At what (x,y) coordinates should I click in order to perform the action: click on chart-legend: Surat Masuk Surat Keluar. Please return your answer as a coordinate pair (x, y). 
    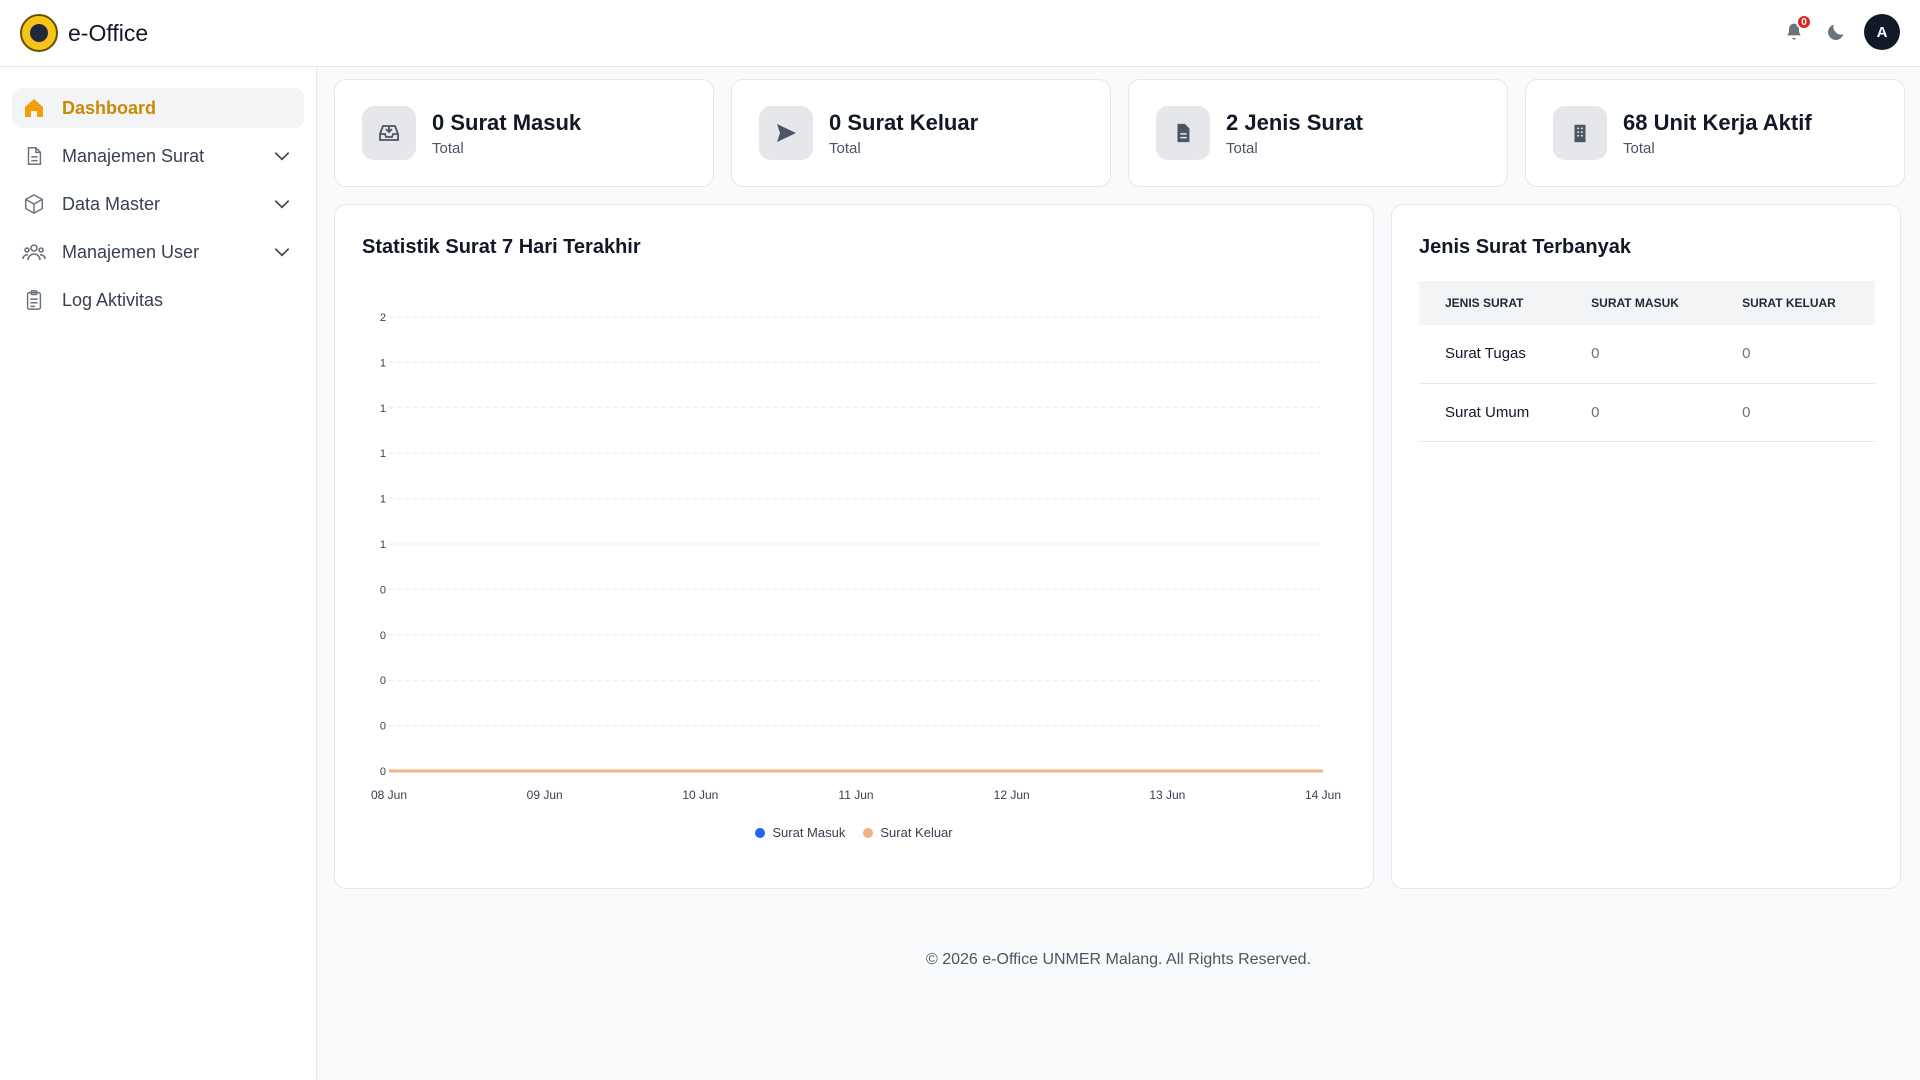
    Looking at the image, I should click on (854, 832).